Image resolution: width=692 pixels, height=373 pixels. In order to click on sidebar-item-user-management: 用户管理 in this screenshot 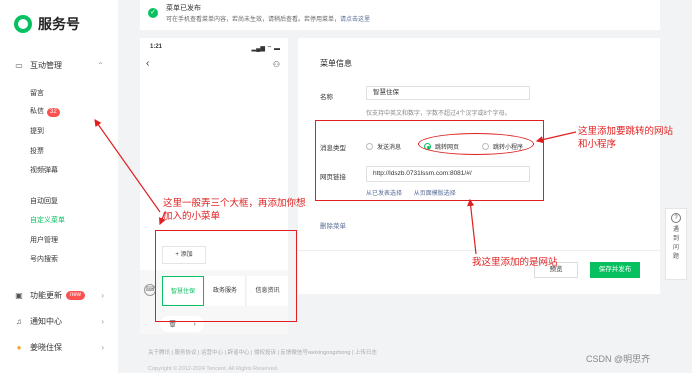, I will do `click(44, 240)`.